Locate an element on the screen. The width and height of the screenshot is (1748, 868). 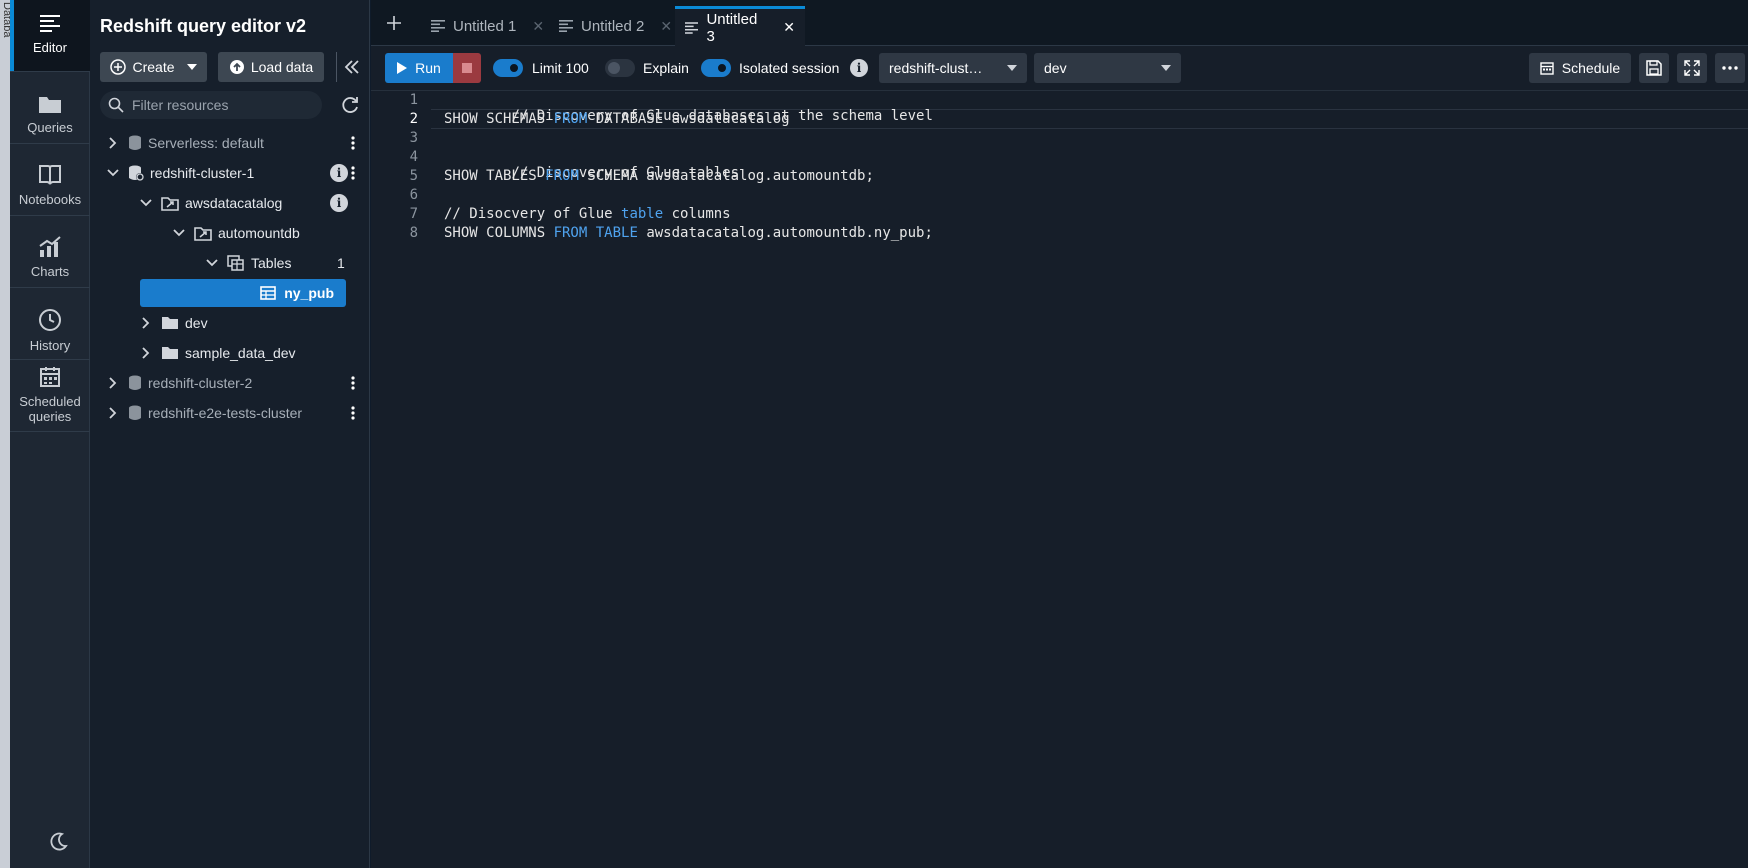
serverless-kebab-icon is located at coordinates (353, 143).